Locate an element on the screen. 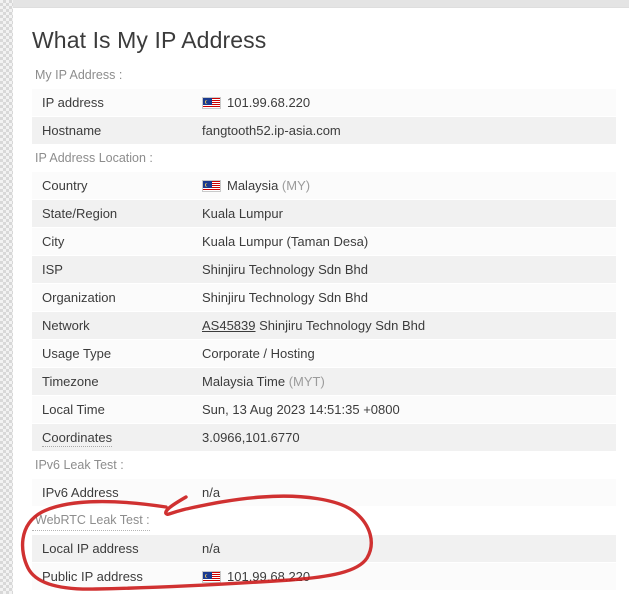 The image size is (629, 594). row-value: fangtooth52.ip-asia.com is located at coordinates (404, 130).